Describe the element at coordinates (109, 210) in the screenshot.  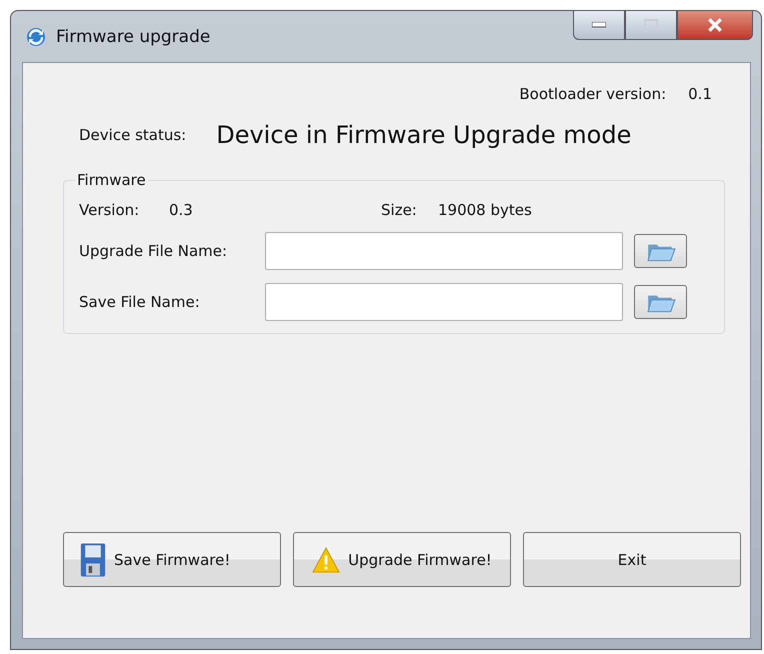
I see `version-label: Version:` at that location.